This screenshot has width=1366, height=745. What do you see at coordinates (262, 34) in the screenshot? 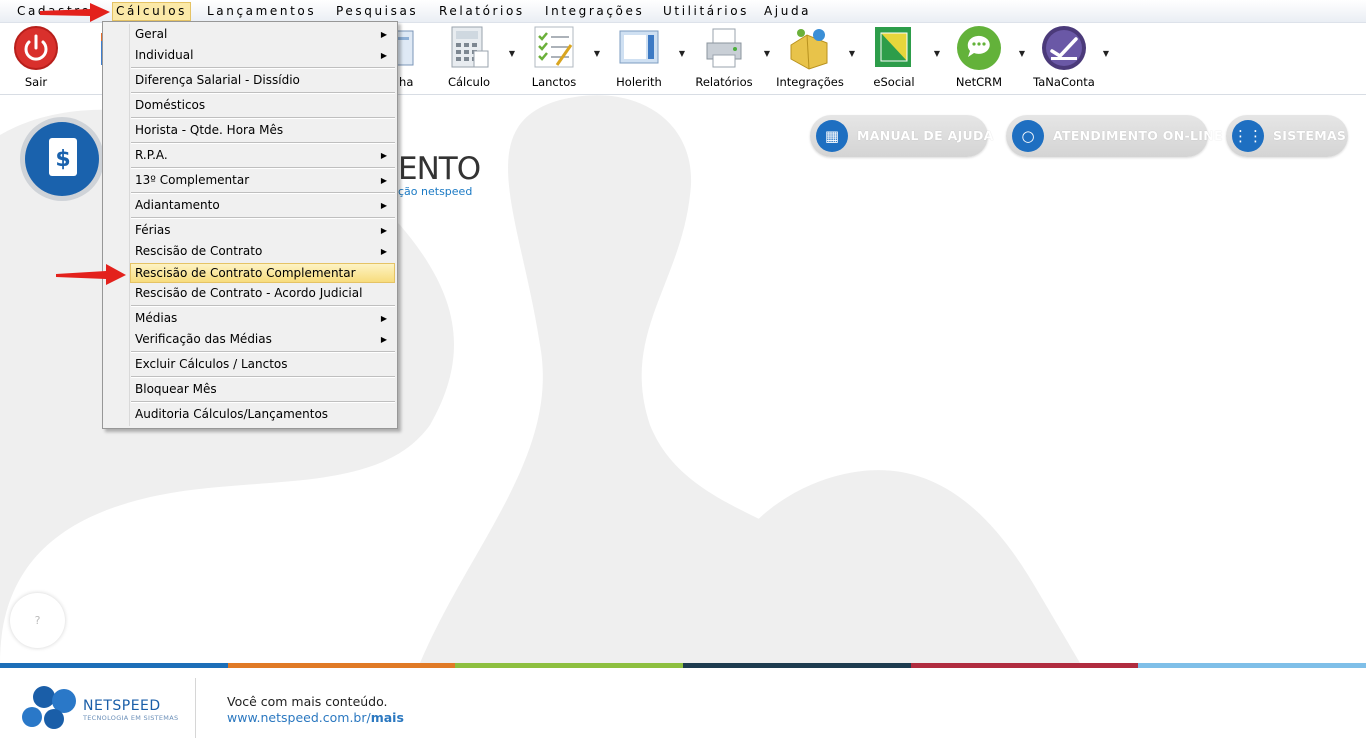
I see `menu-item-geral: Geral ▶` at bounding box center [262, 34].